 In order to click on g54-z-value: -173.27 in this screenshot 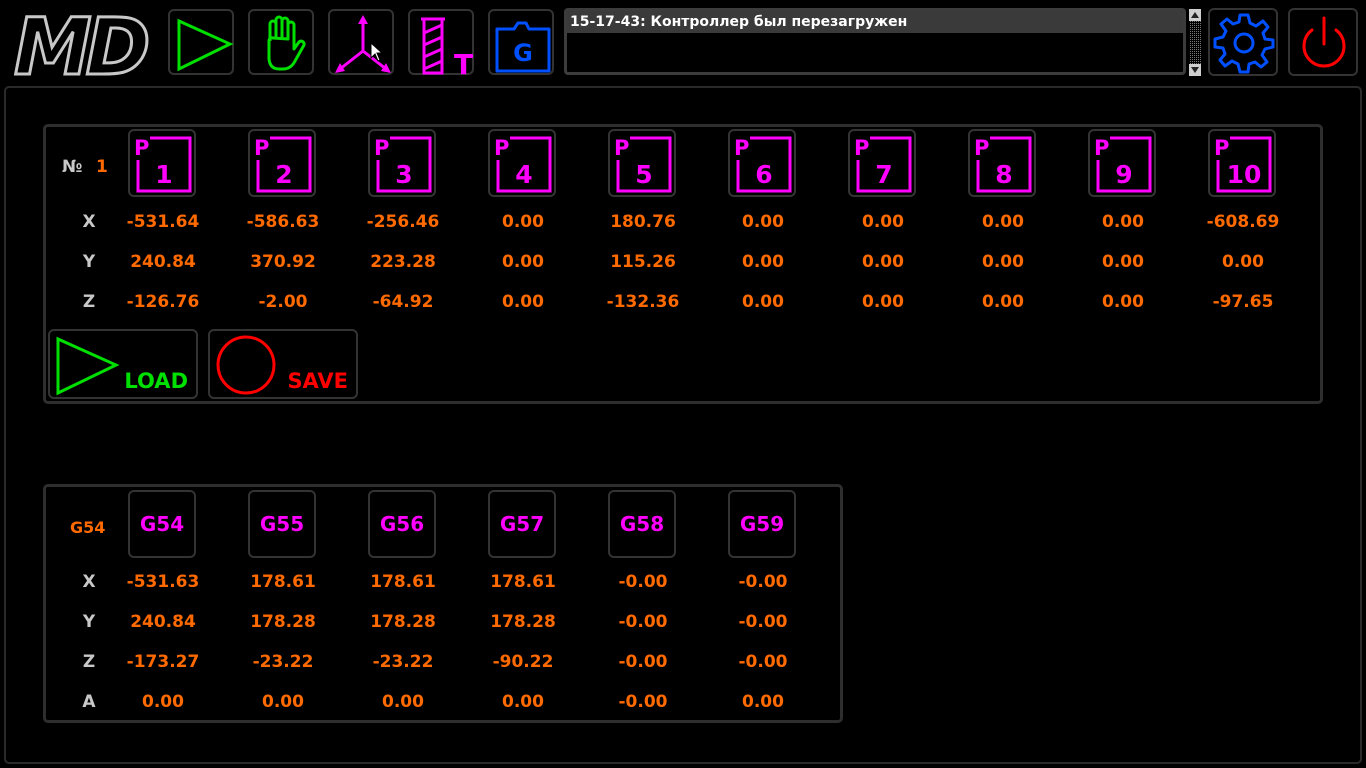, I will do `click(163, 662)`.